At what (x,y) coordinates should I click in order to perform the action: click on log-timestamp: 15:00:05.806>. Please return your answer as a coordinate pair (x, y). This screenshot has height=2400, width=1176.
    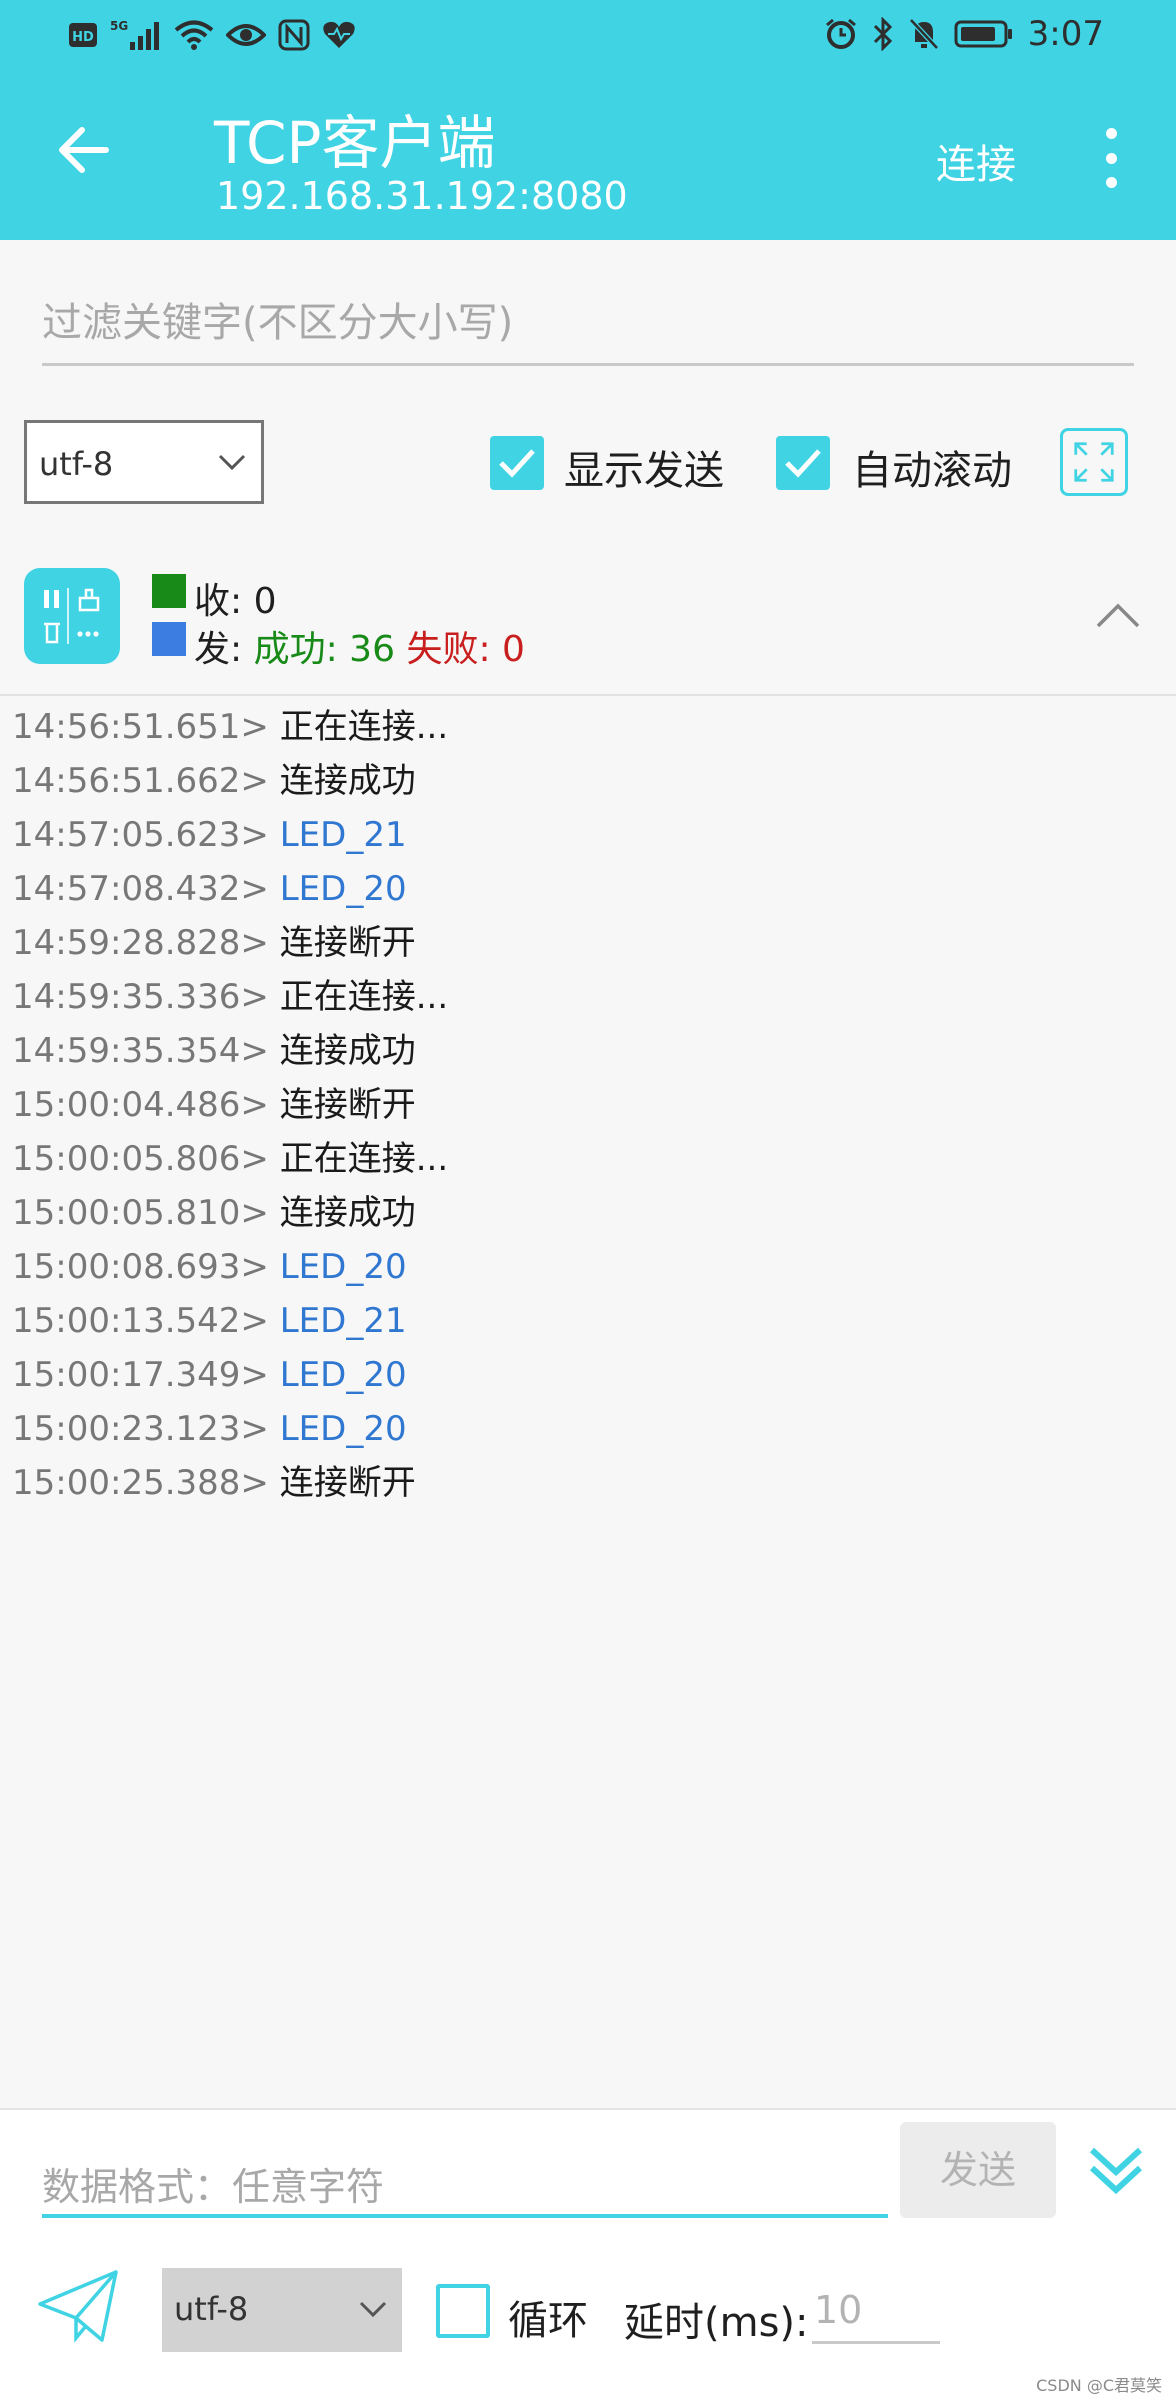
    Looking at the image, I should click on (140, 1159).